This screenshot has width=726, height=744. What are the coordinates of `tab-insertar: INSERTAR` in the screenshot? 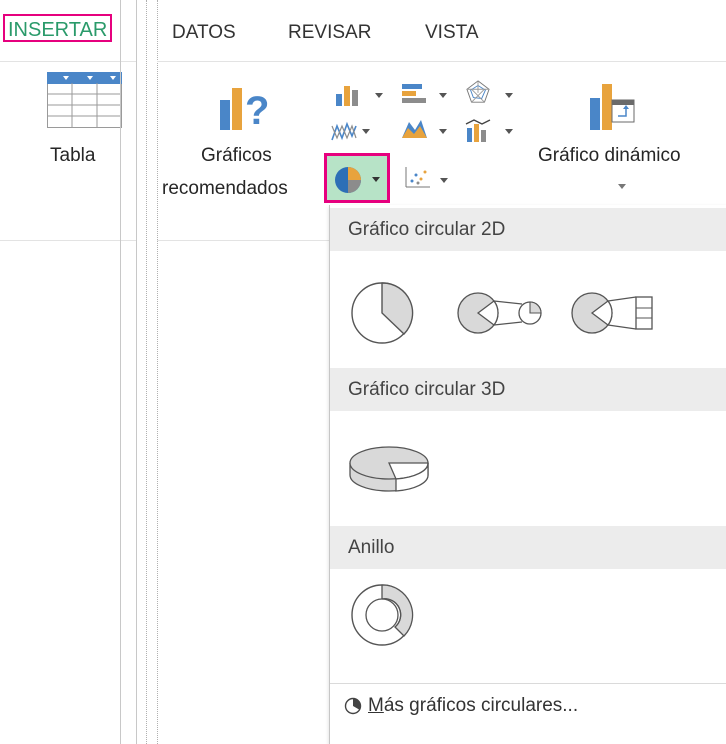 It's located at (58, 28).